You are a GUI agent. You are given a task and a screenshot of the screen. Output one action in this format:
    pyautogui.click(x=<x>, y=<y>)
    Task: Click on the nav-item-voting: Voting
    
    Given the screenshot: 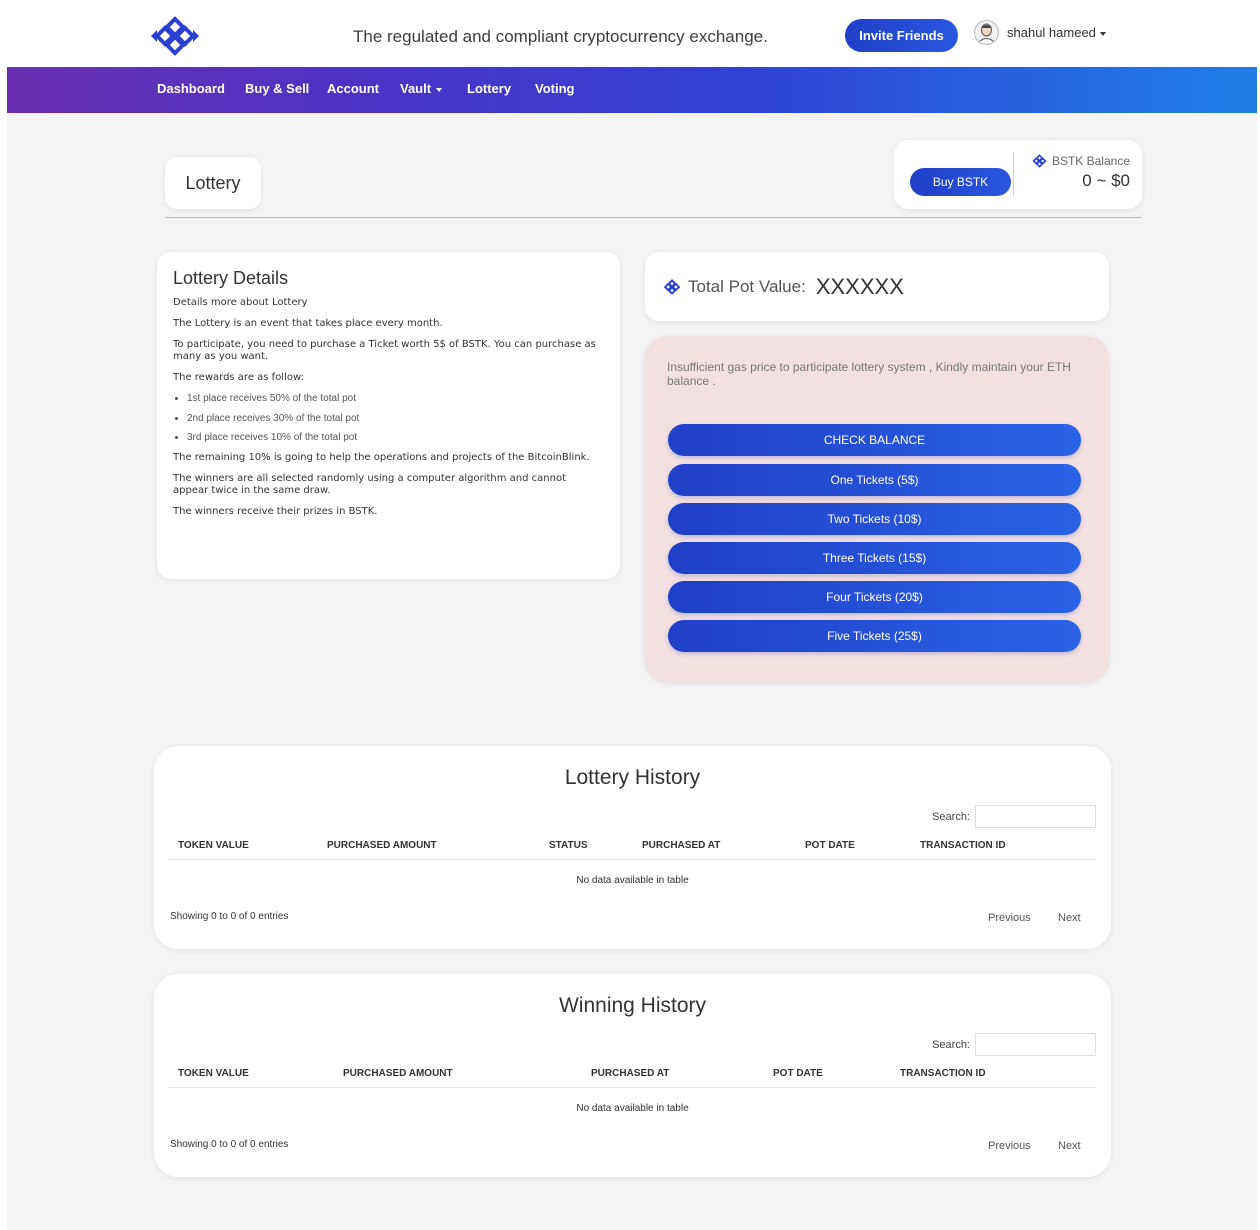 What is the action you would take?
    pyautogui.click(x=554, y=88)
    